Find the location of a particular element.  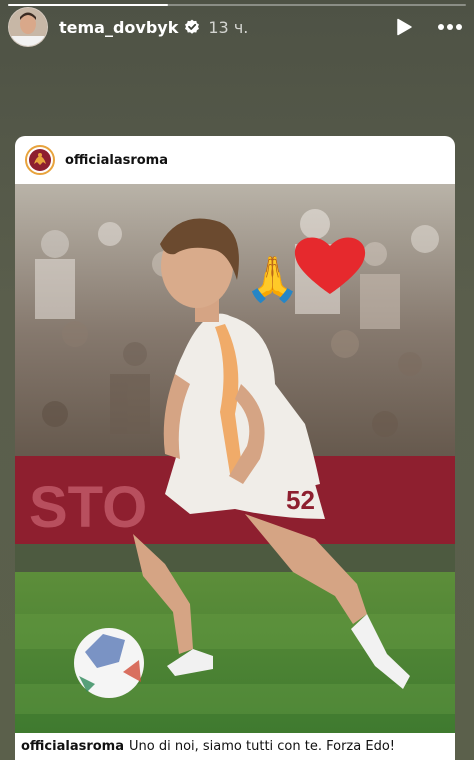

more-icon is located at coordinates (450, 27).